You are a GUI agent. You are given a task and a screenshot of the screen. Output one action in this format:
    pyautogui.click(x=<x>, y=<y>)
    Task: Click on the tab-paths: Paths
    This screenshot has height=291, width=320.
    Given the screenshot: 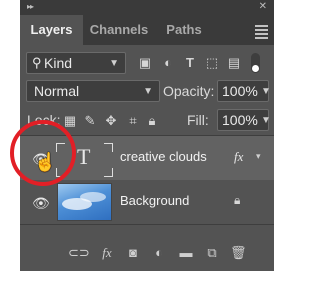 What is the action you would take?
    pyautogui.click(x=184, y=30)
    